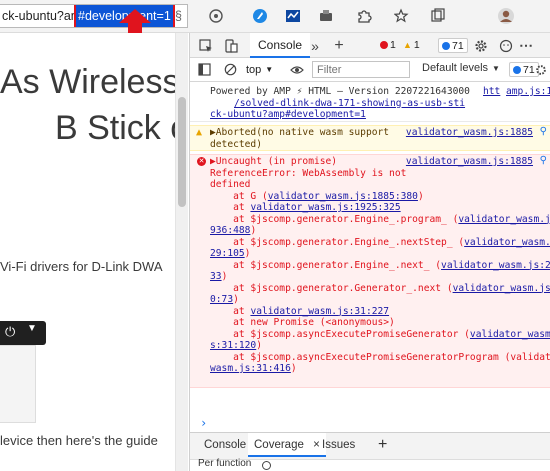  Describe the element at coordinates (42, 16) in the screenshot. I see `url-text: ck-ubuntu?am` at that location.